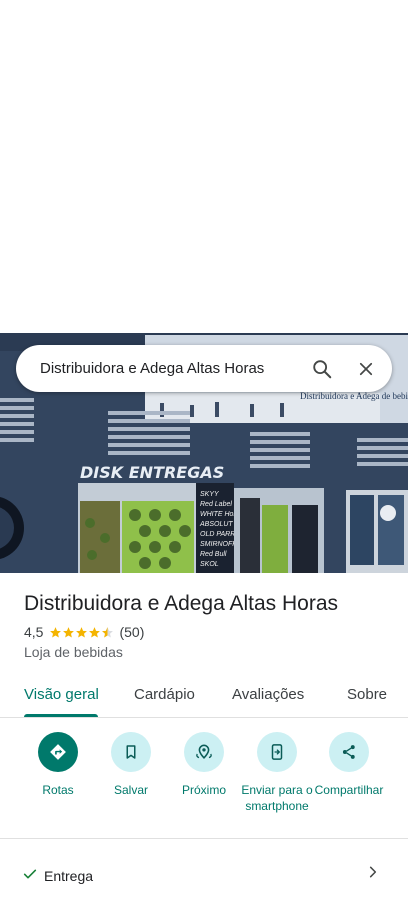 The width and height of the screenshot is (408, 906). I want to click on menu-line: SKOL, so click(209, 564).